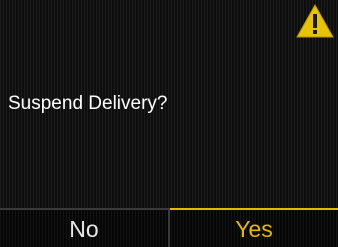 Image resolution: width=338 pixels, height=247 pixels. What do you see at coordinates (254, 227) in the screenshot?
I see `yes-button: Yes` at bounding box center [254, 227].